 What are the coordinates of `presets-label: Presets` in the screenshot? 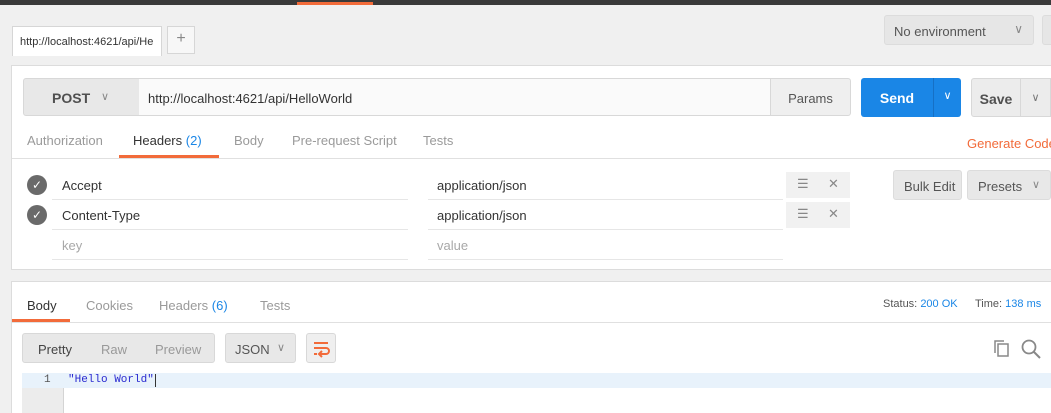 It's located at (1000, 186).